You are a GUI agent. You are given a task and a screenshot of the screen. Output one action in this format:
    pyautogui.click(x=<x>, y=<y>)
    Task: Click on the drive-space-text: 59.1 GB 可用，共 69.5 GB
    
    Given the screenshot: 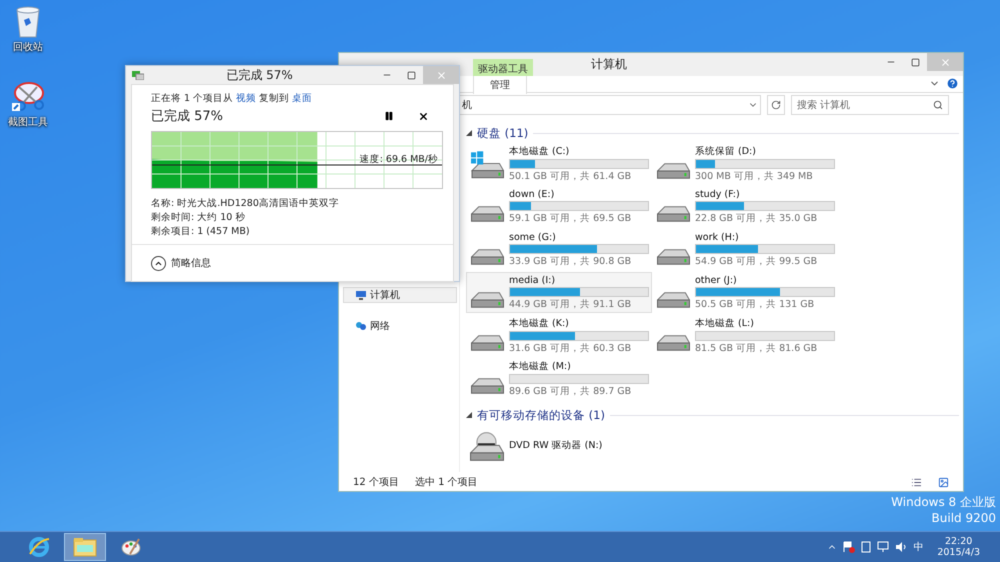 What is the action you would take?
    pyautogui.click(x=570, y=218)
    